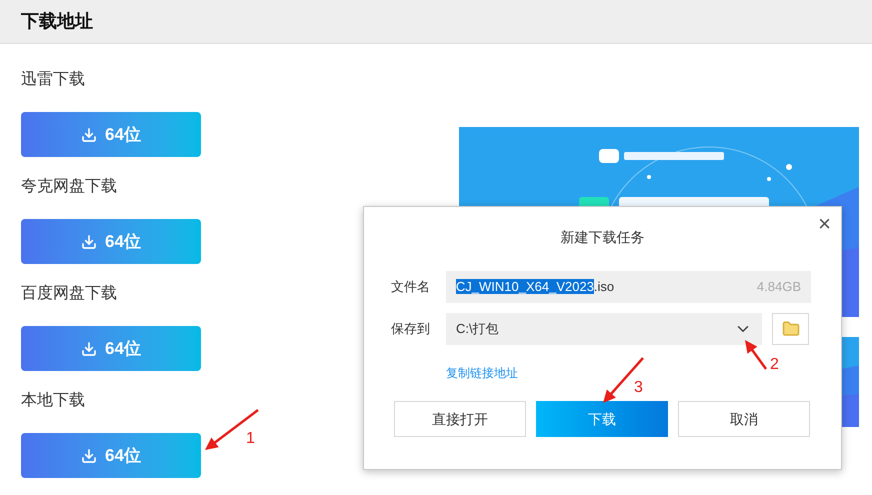 The height and width of the screenshot is (495, 872). Describe the element at coordinates (638, 388) in the screenshot. I see `annotation-number: 3` at that location.